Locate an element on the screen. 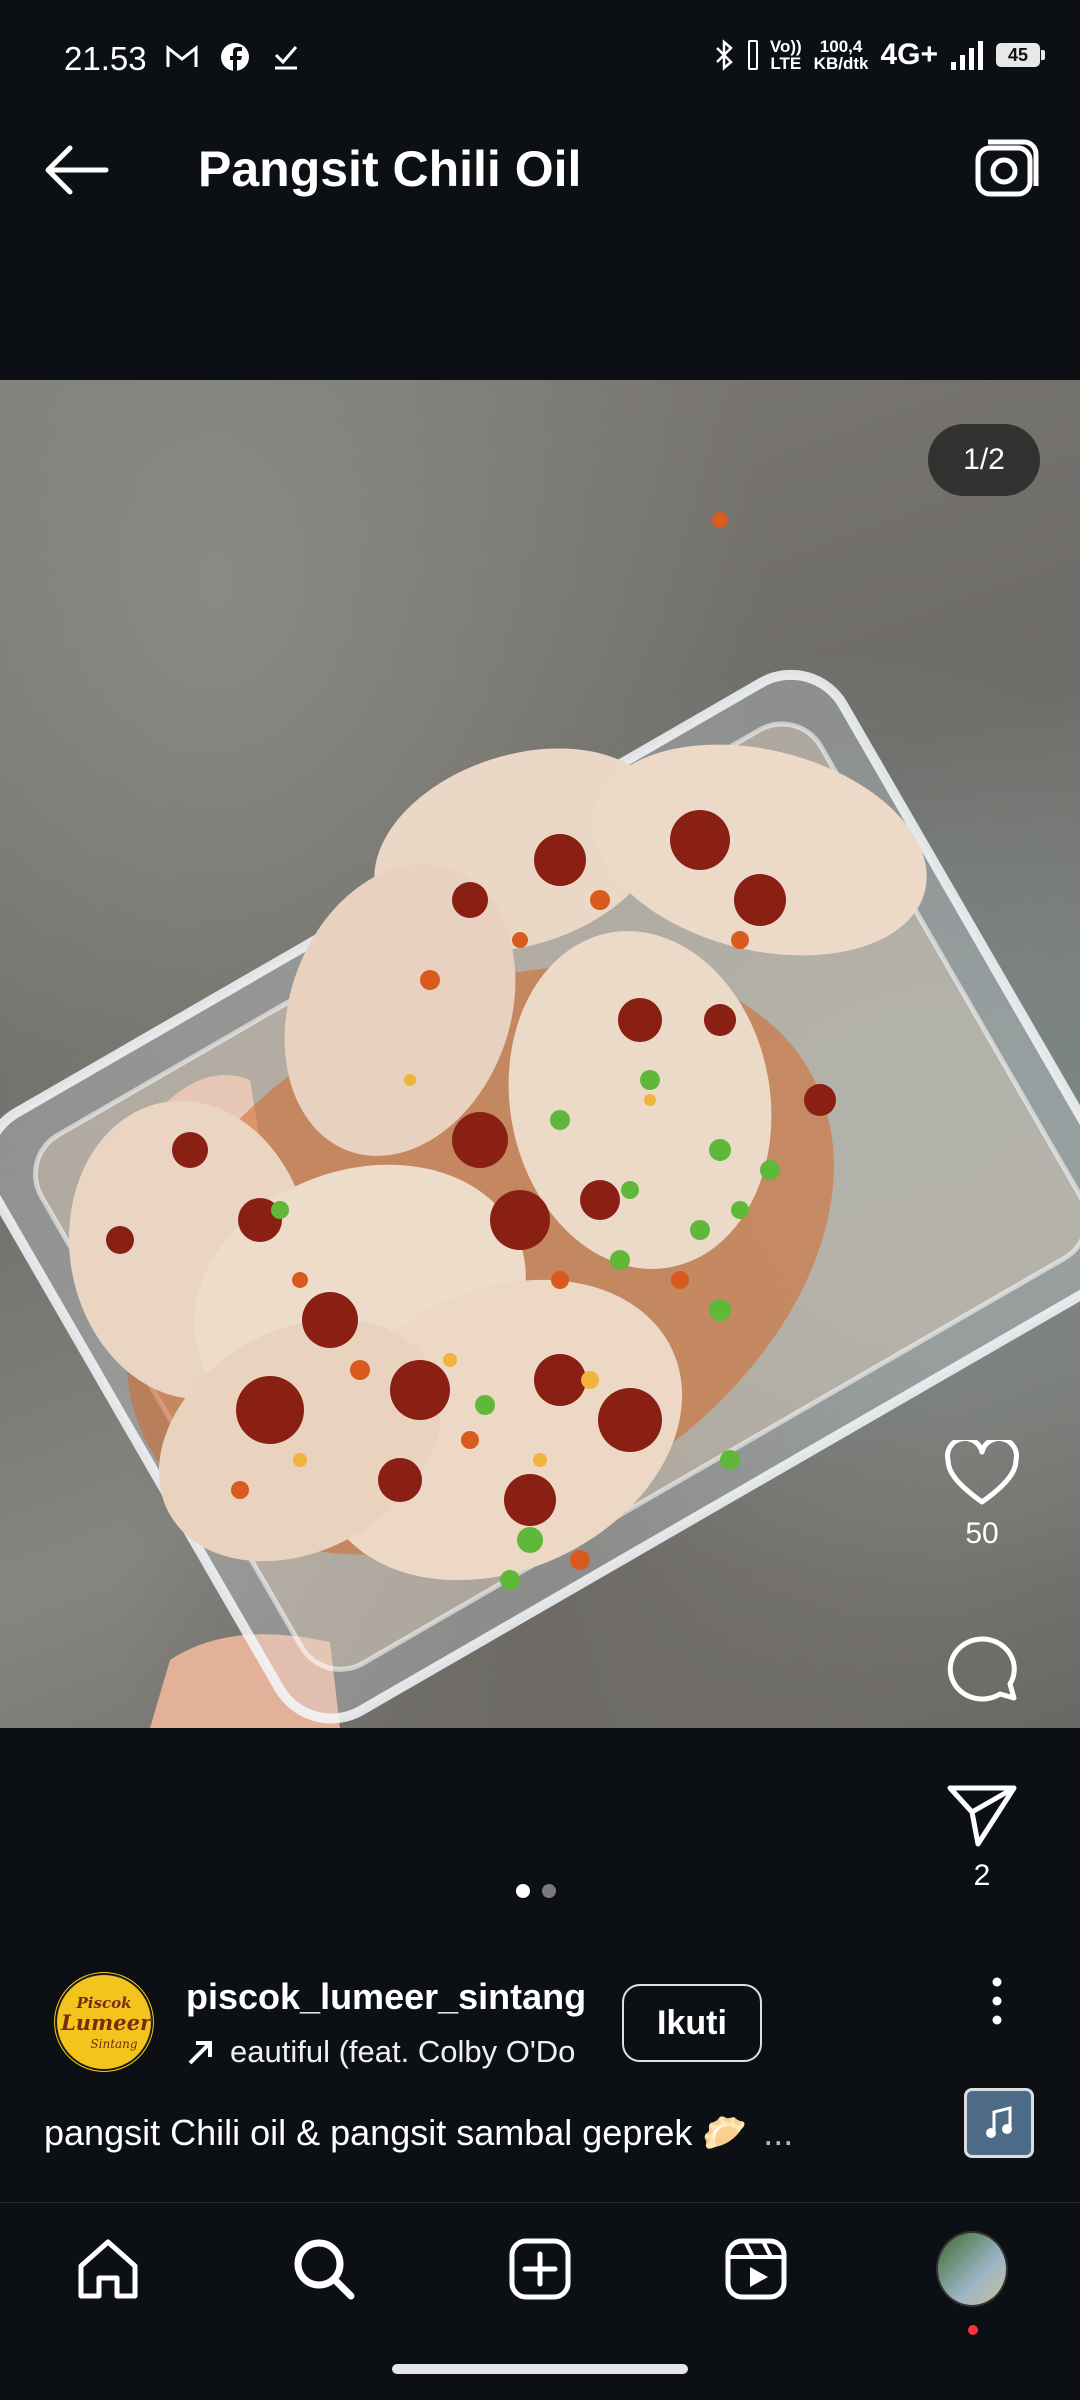  more-options-icon is located at coordinates (997, 2001).